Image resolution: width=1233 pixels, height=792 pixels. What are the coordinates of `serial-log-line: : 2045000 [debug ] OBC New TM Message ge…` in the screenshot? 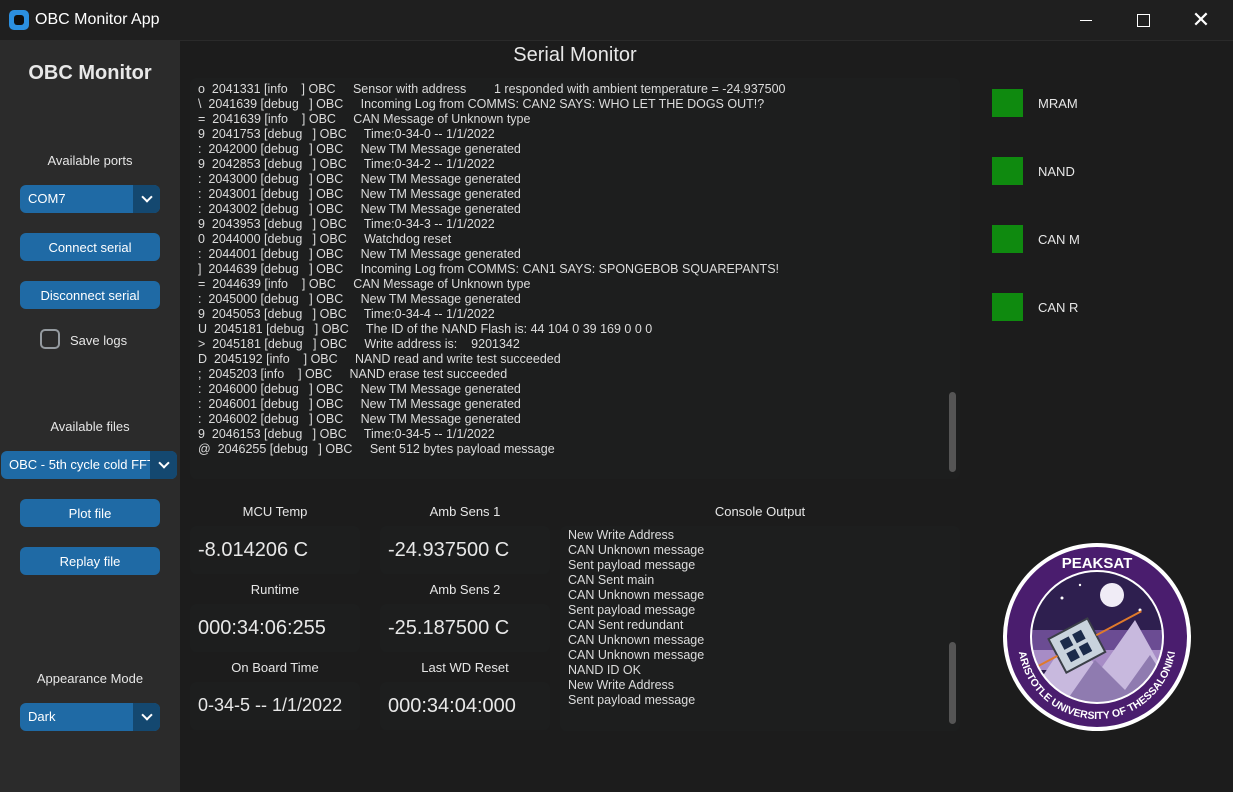 It's located at (359, 299).